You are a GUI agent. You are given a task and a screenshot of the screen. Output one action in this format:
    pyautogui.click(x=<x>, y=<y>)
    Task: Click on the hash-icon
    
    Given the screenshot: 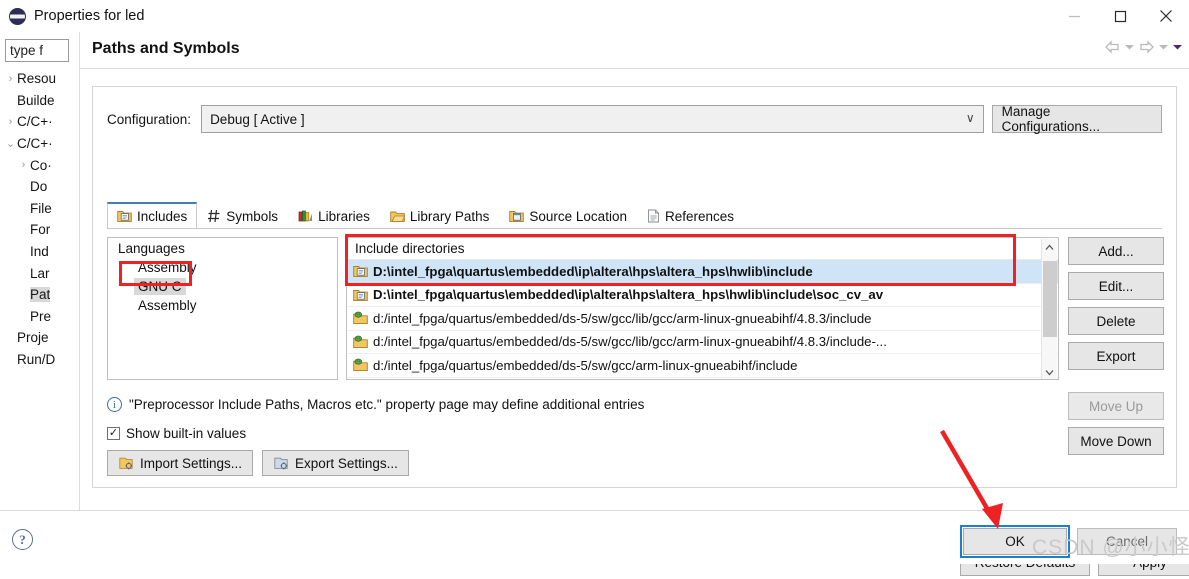 What is the action you would take?
    pyautogui.click(x=214, y=216)
    